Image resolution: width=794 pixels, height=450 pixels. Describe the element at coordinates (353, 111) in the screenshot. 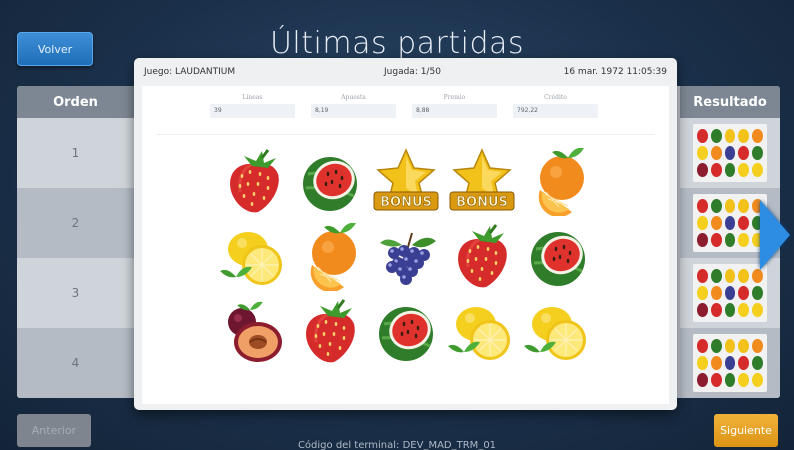

I see `stat-value: 8,19` at that location.